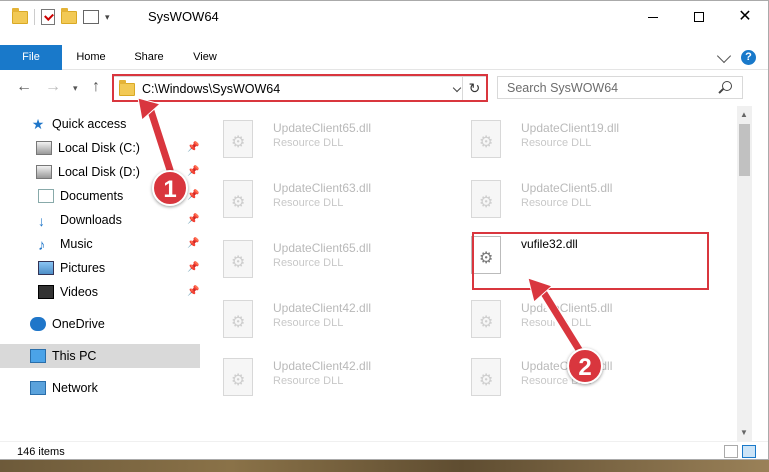 This screenshot has width=769, height=472. I want to click on sidebar-item-quick-access: ★ Quick access, so click(115, 124).